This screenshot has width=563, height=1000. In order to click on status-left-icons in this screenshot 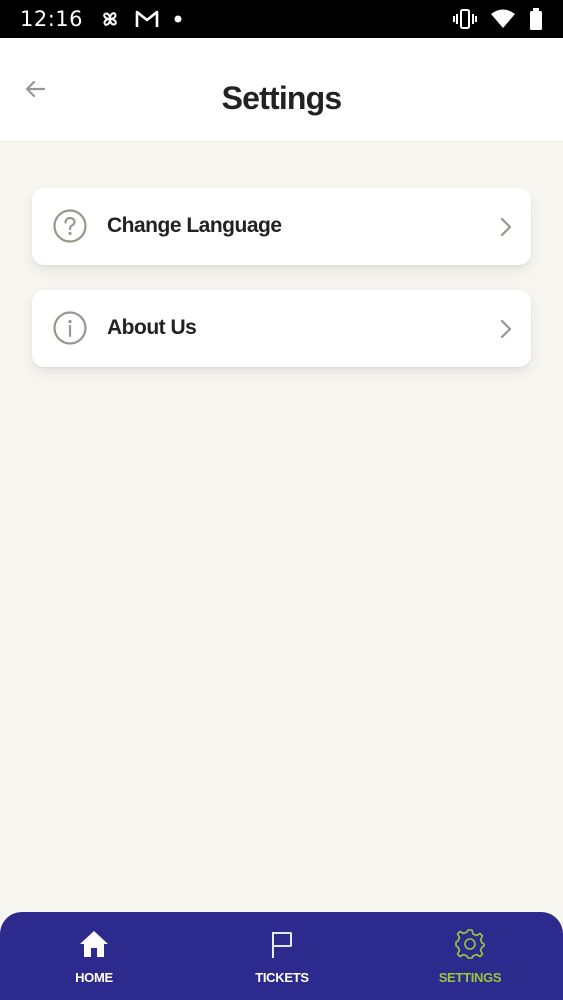, I will do `click(141, 19)`.